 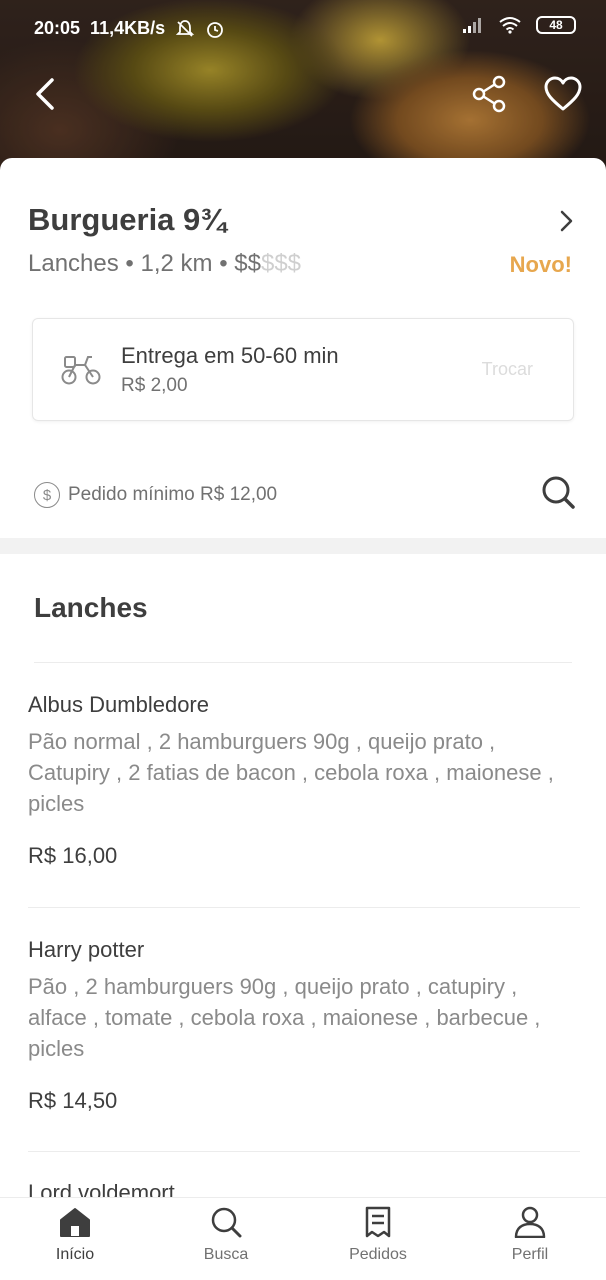 I want to click on wifi-icon, so click(x=510, y=25).